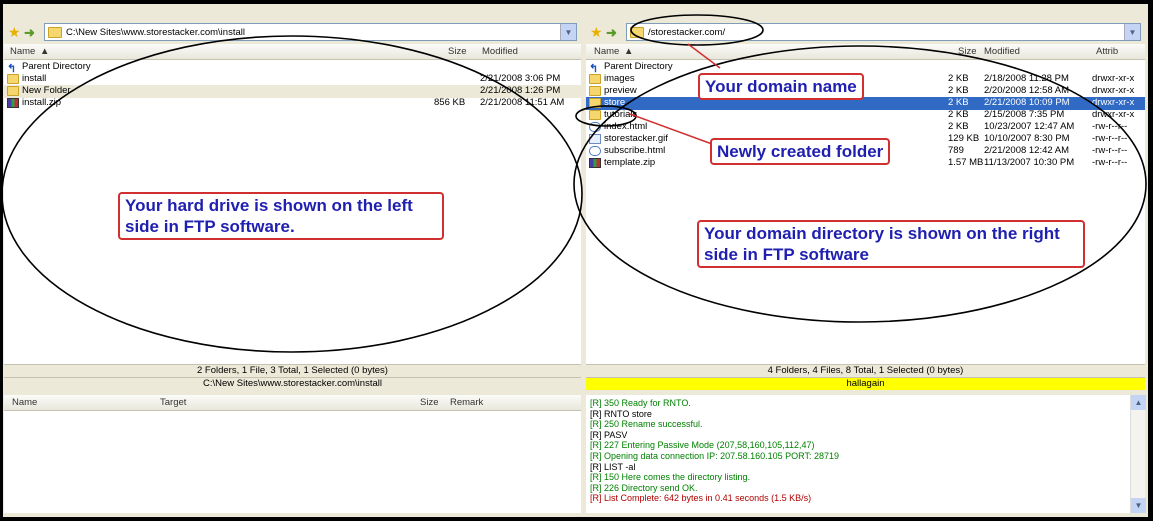 This screenshot has height=521, width=1153. Describe the element at coordinates (613, 466) in the screenshot. I see `log-line: [R] LIST -al` at that location.